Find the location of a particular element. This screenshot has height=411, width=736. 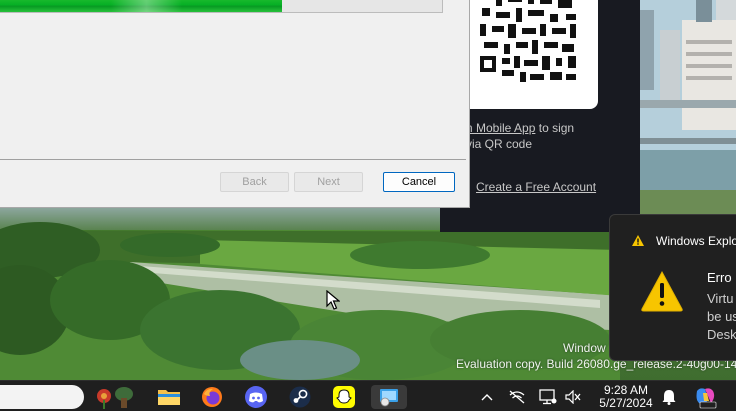

firefox-icon is located at coordinates (212, 397).